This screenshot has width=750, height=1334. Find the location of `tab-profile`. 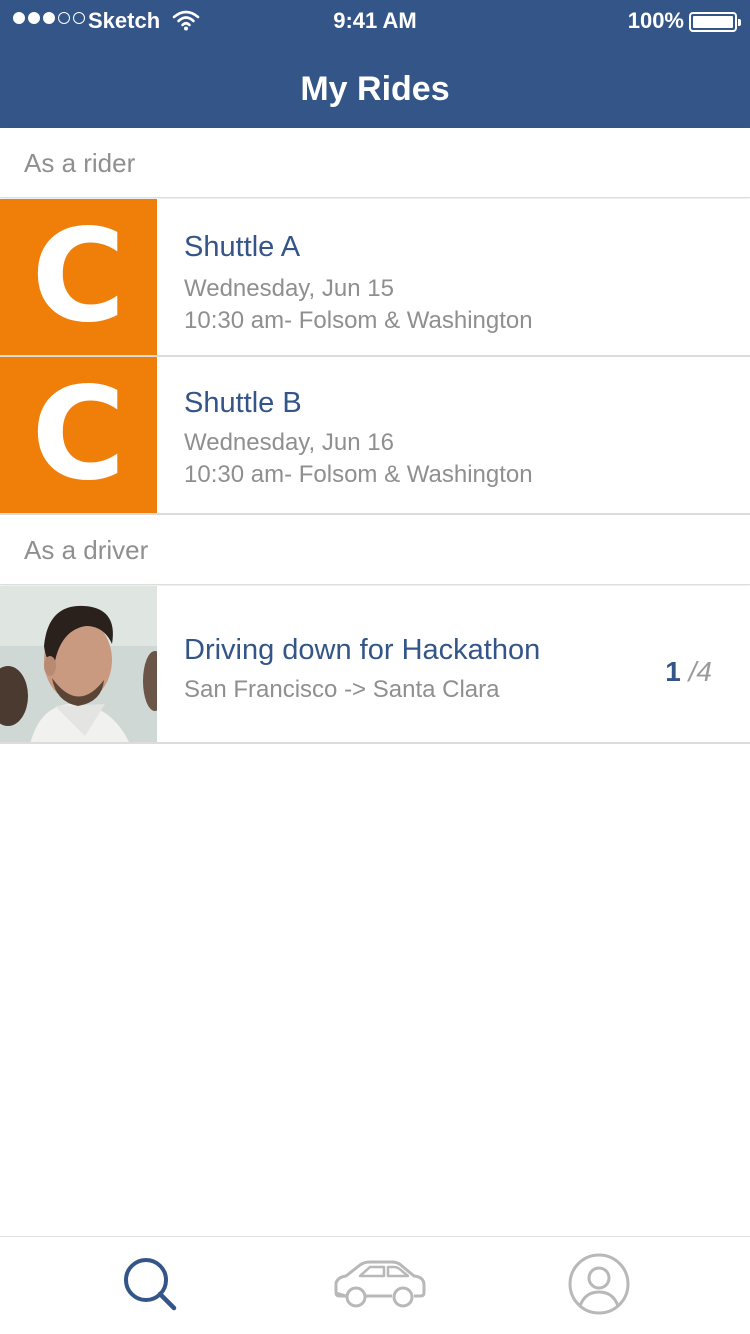

tab-profile is located at coordinates (599, 1286).